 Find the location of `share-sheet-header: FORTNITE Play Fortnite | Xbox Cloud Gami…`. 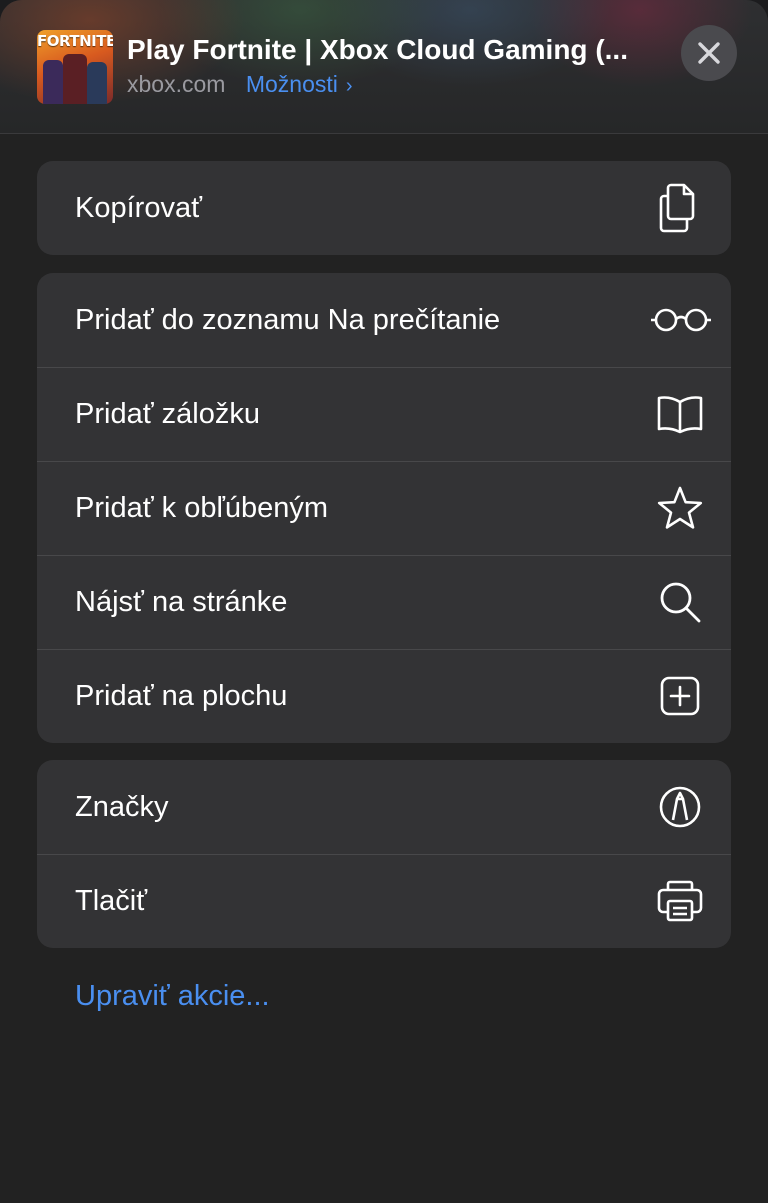

share-sheet-header: FORTNITE Play Fortnite | Xbox Cloud Gami… is located at coordinates (384, 67).